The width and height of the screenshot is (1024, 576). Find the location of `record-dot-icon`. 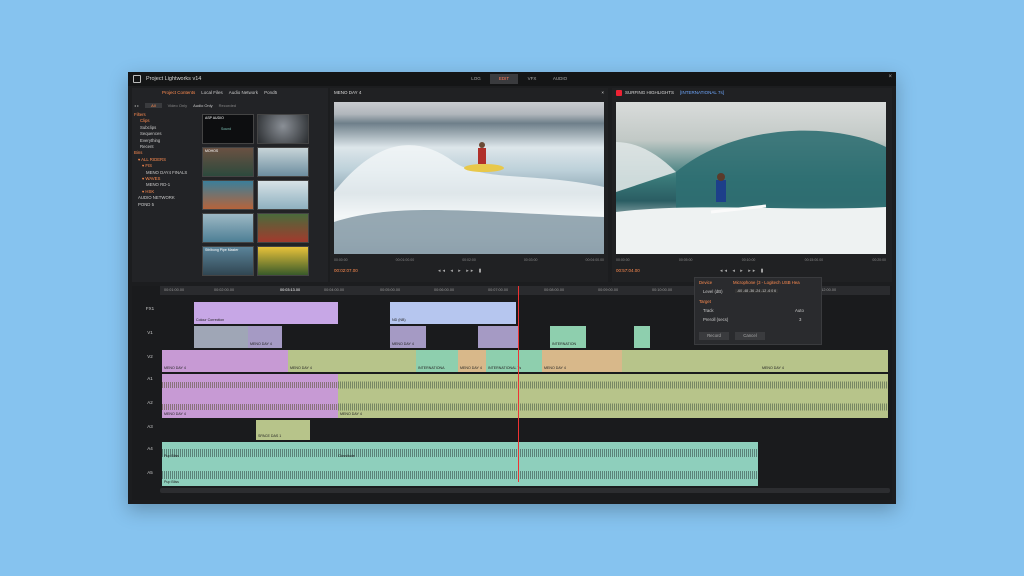

record-dot-icon is located at coordinates (619, 92).